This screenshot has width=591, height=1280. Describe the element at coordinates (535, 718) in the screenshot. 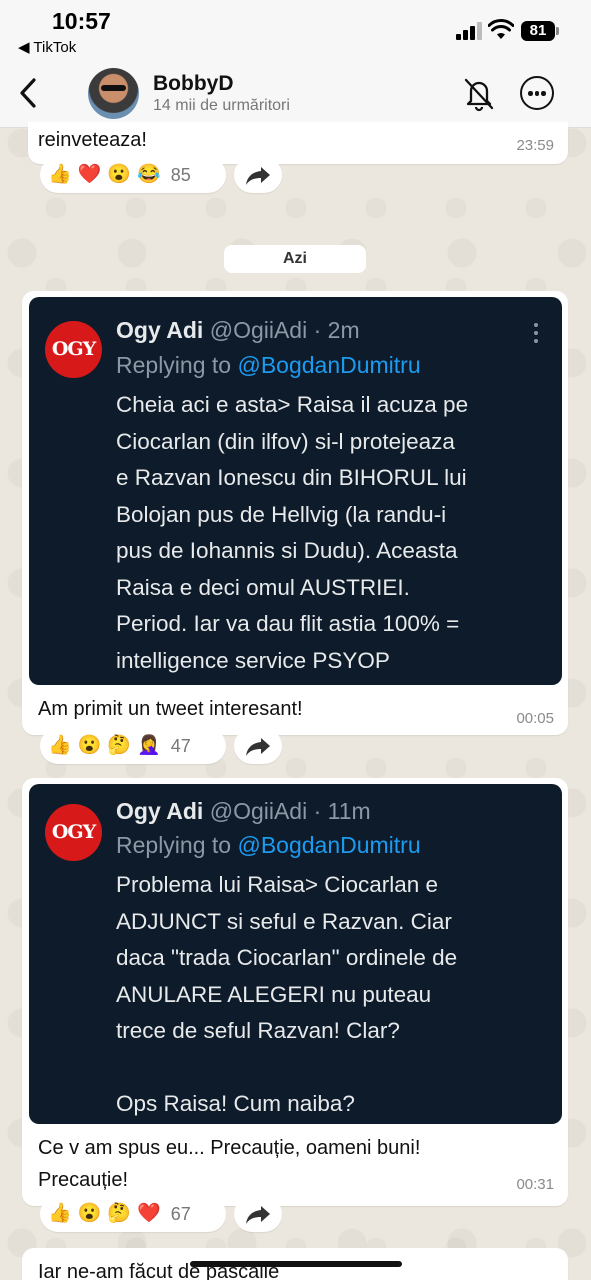

I see `message-time: 00:05` at that location.